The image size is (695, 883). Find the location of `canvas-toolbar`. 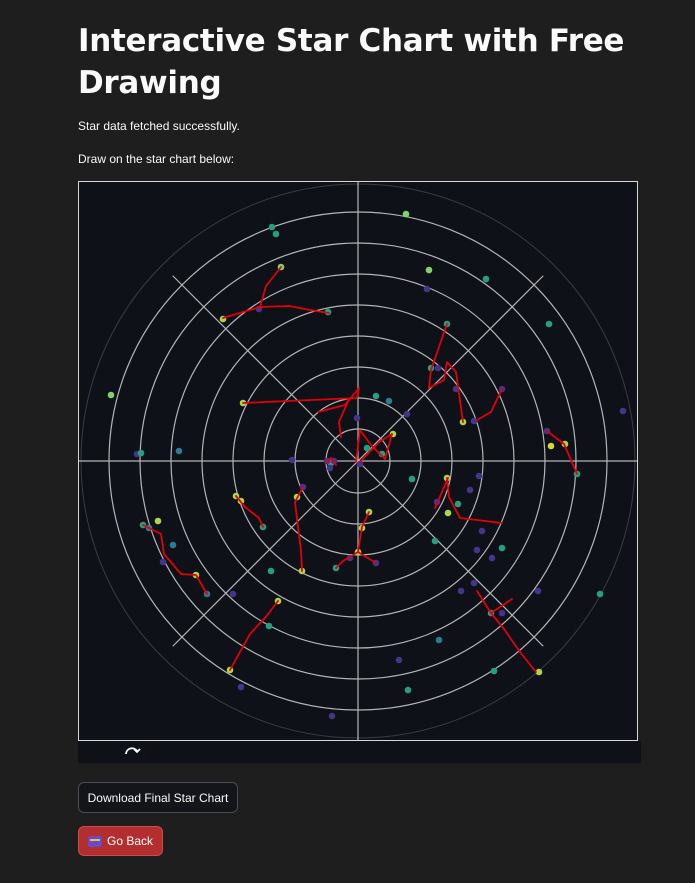

canvas-toolbar is located at coordinates (359, 752).